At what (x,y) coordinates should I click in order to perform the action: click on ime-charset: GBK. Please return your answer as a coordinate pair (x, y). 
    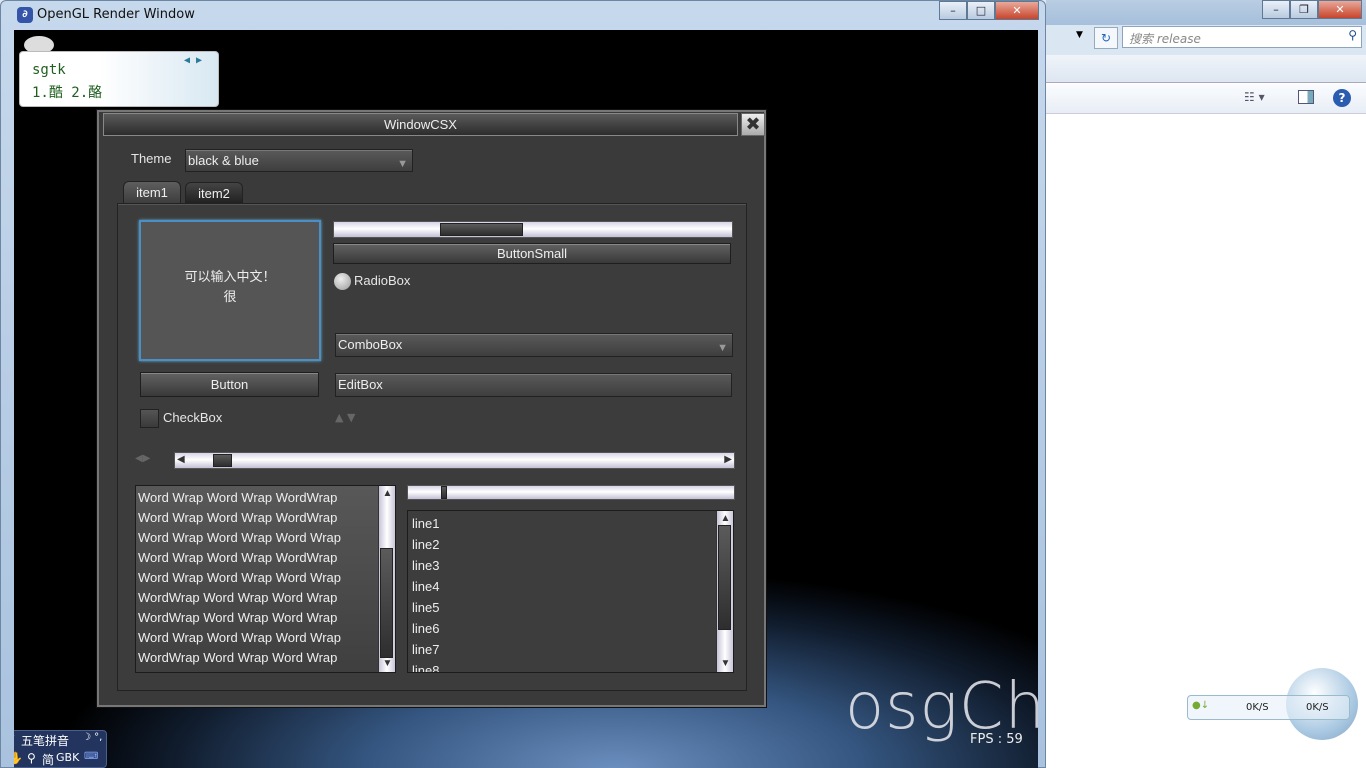
    Looking at the image, I should click on (67, 757).